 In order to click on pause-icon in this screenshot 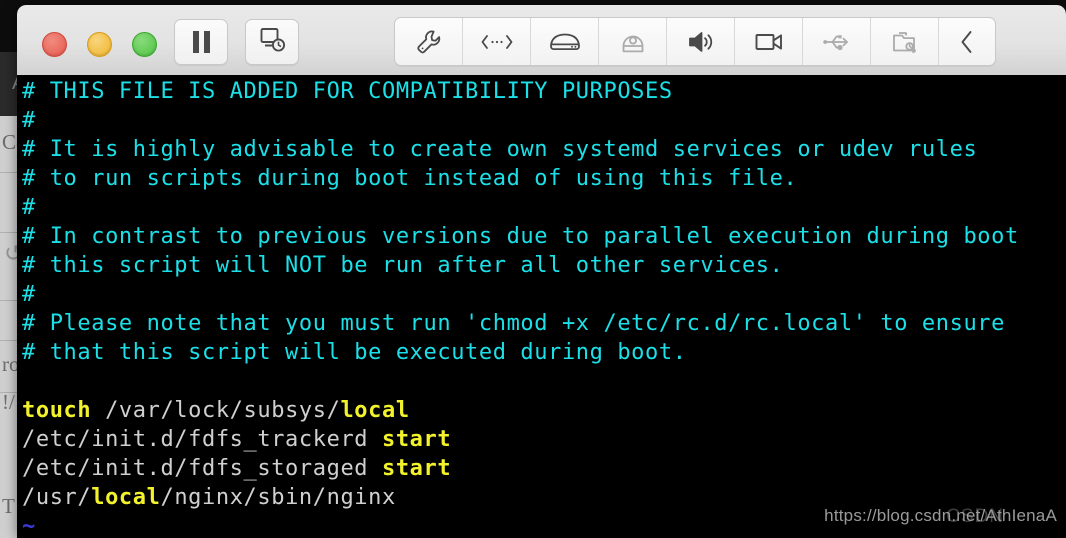, I will do `click(201, 42)`.